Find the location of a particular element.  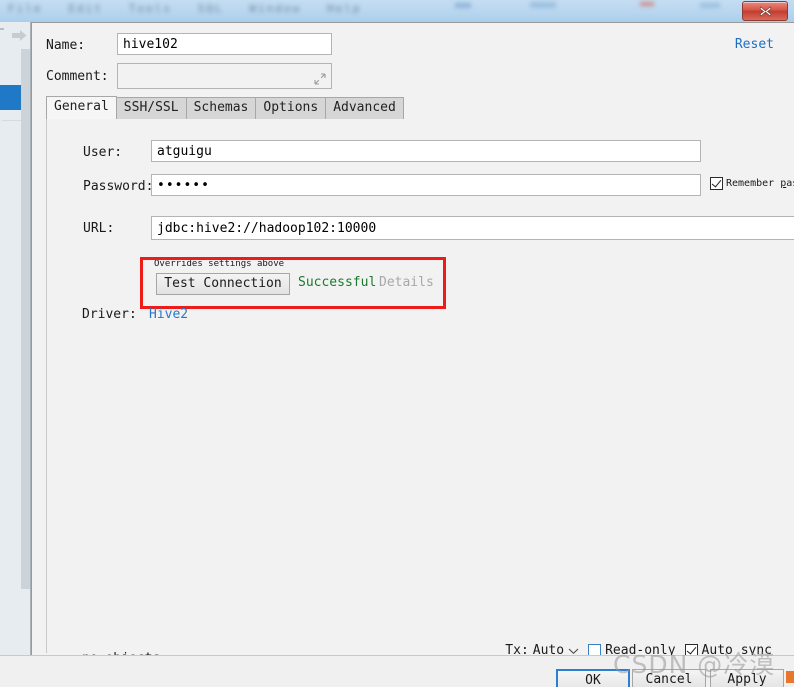

chevron-down-icon is located at coordinates (573, 651).